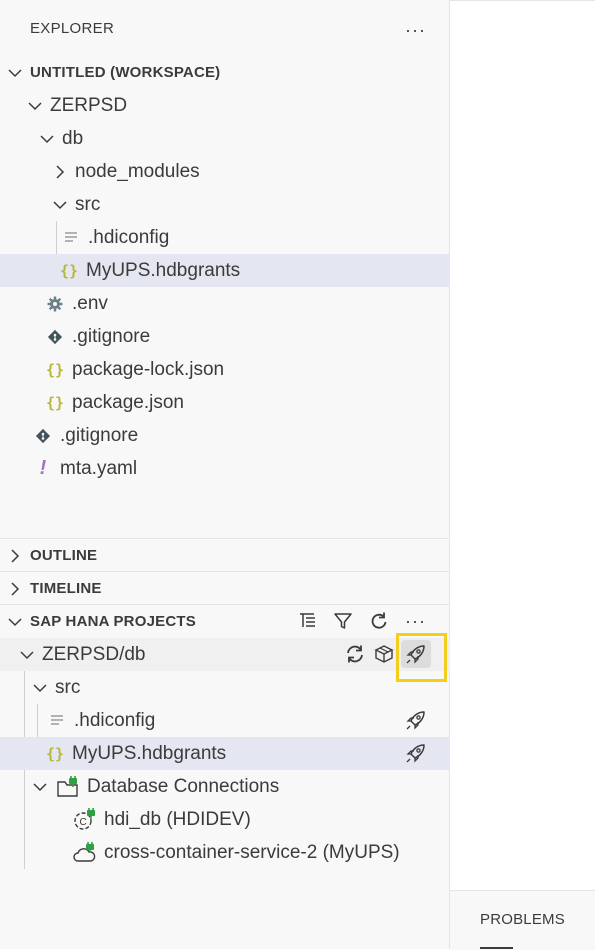 The height and width of the screenshot is (950, 595). What do you see at coordinates (522, 2) in the screenshot?
I see `editor-top-border` at bounding box center [522, 2].